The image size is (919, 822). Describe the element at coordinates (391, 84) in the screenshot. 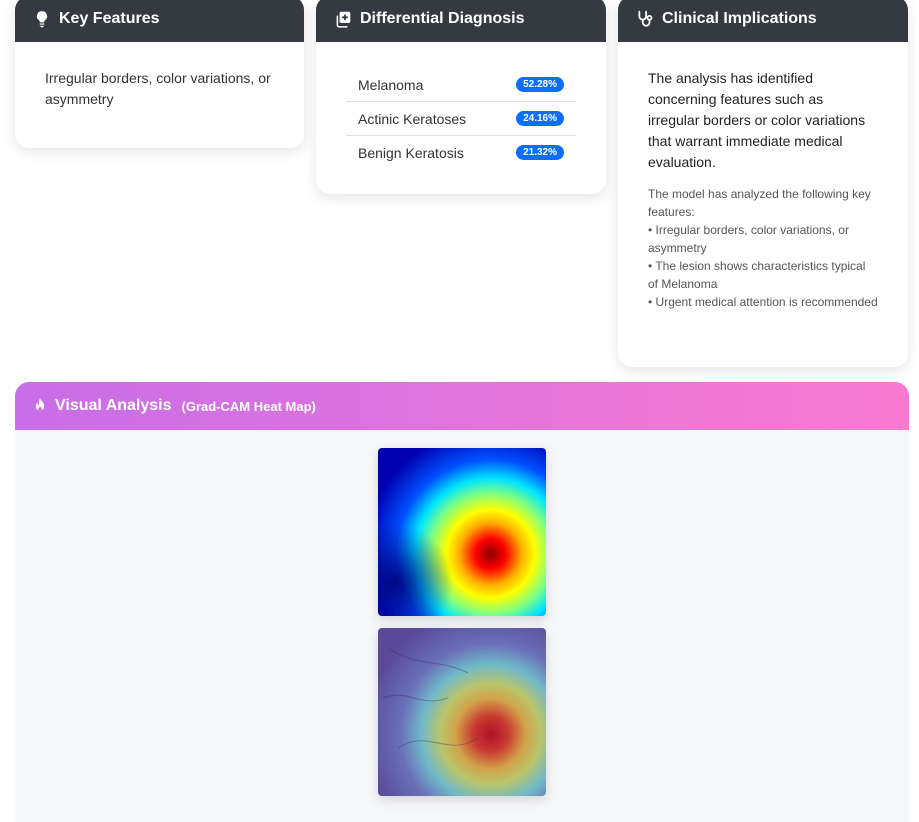

I see `diagnosis-label: Melanoma` at that location.